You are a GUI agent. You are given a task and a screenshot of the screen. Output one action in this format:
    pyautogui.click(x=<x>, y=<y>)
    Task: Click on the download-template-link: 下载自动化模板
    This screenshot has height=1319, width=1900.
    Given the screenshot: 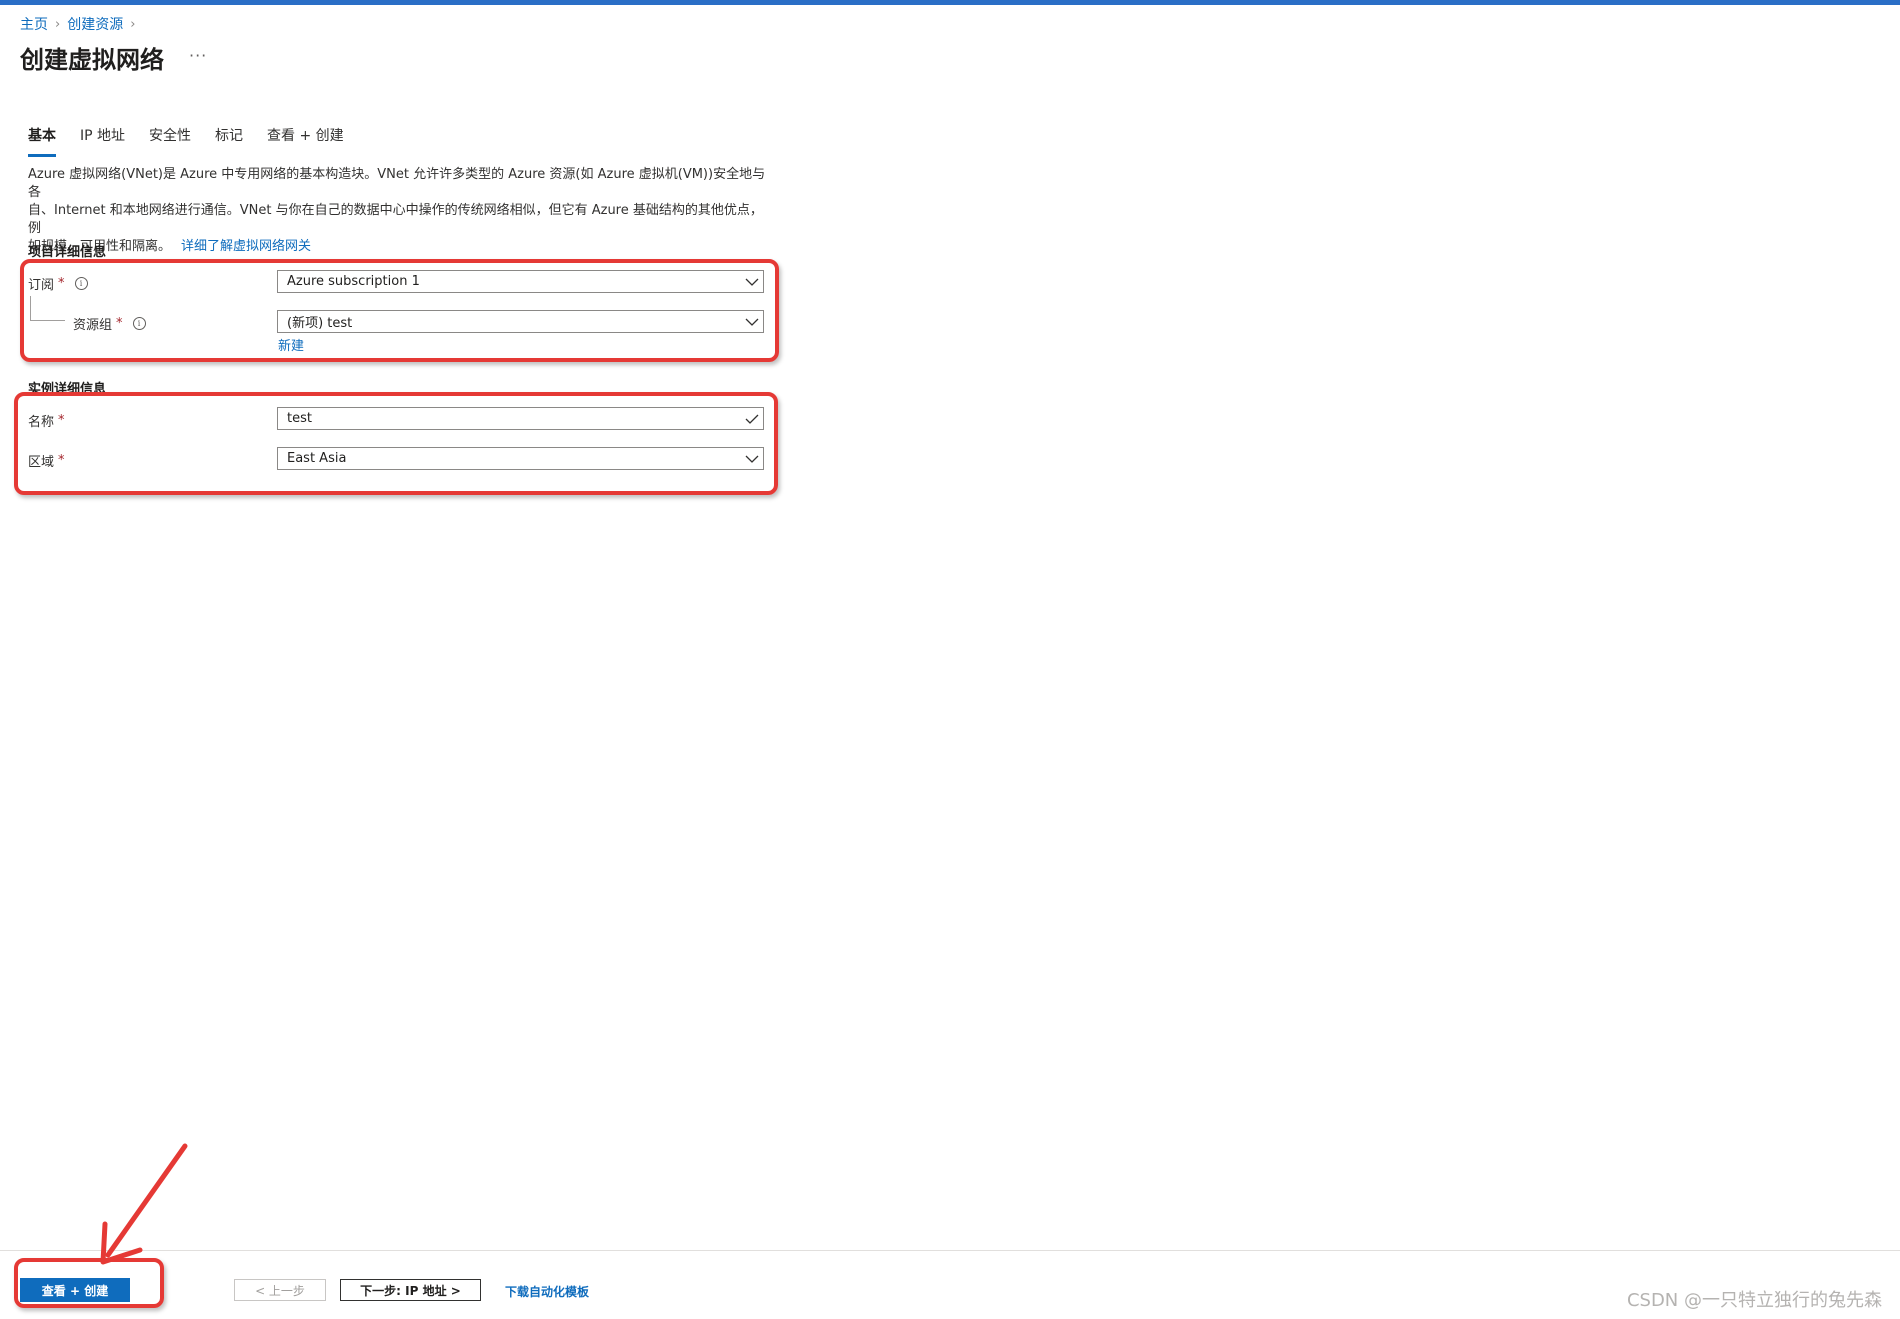 What is the action you would take?
    pyautogui.click(x=547, y=1291)
    